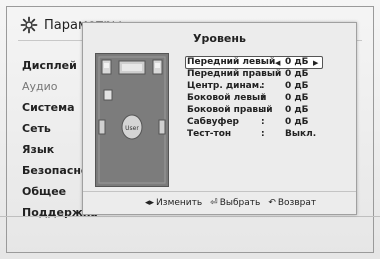 This screenshot has width=380, height=259. I want to click on back-hint: ↶ Возврат, so click(292, 203).